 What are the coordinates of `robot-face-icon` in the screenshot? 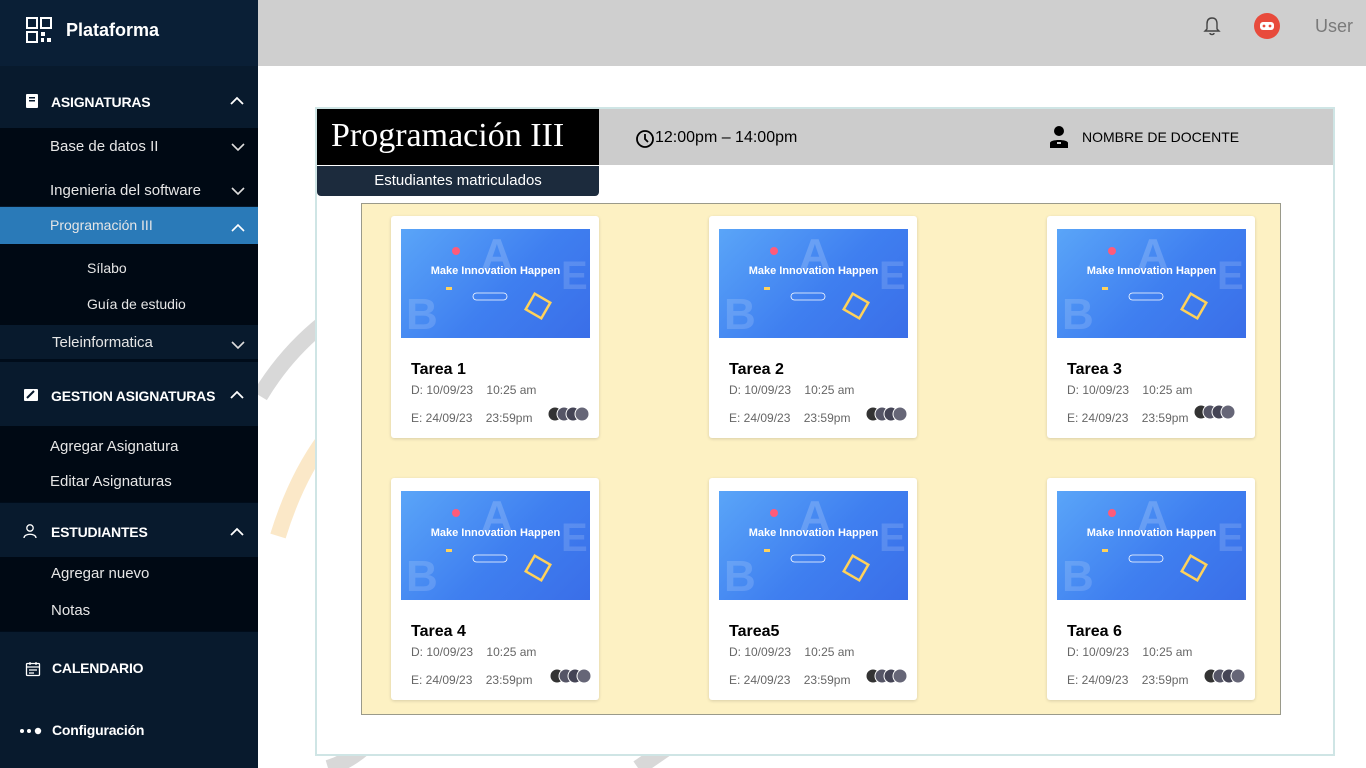 It's located at (1267, 26).